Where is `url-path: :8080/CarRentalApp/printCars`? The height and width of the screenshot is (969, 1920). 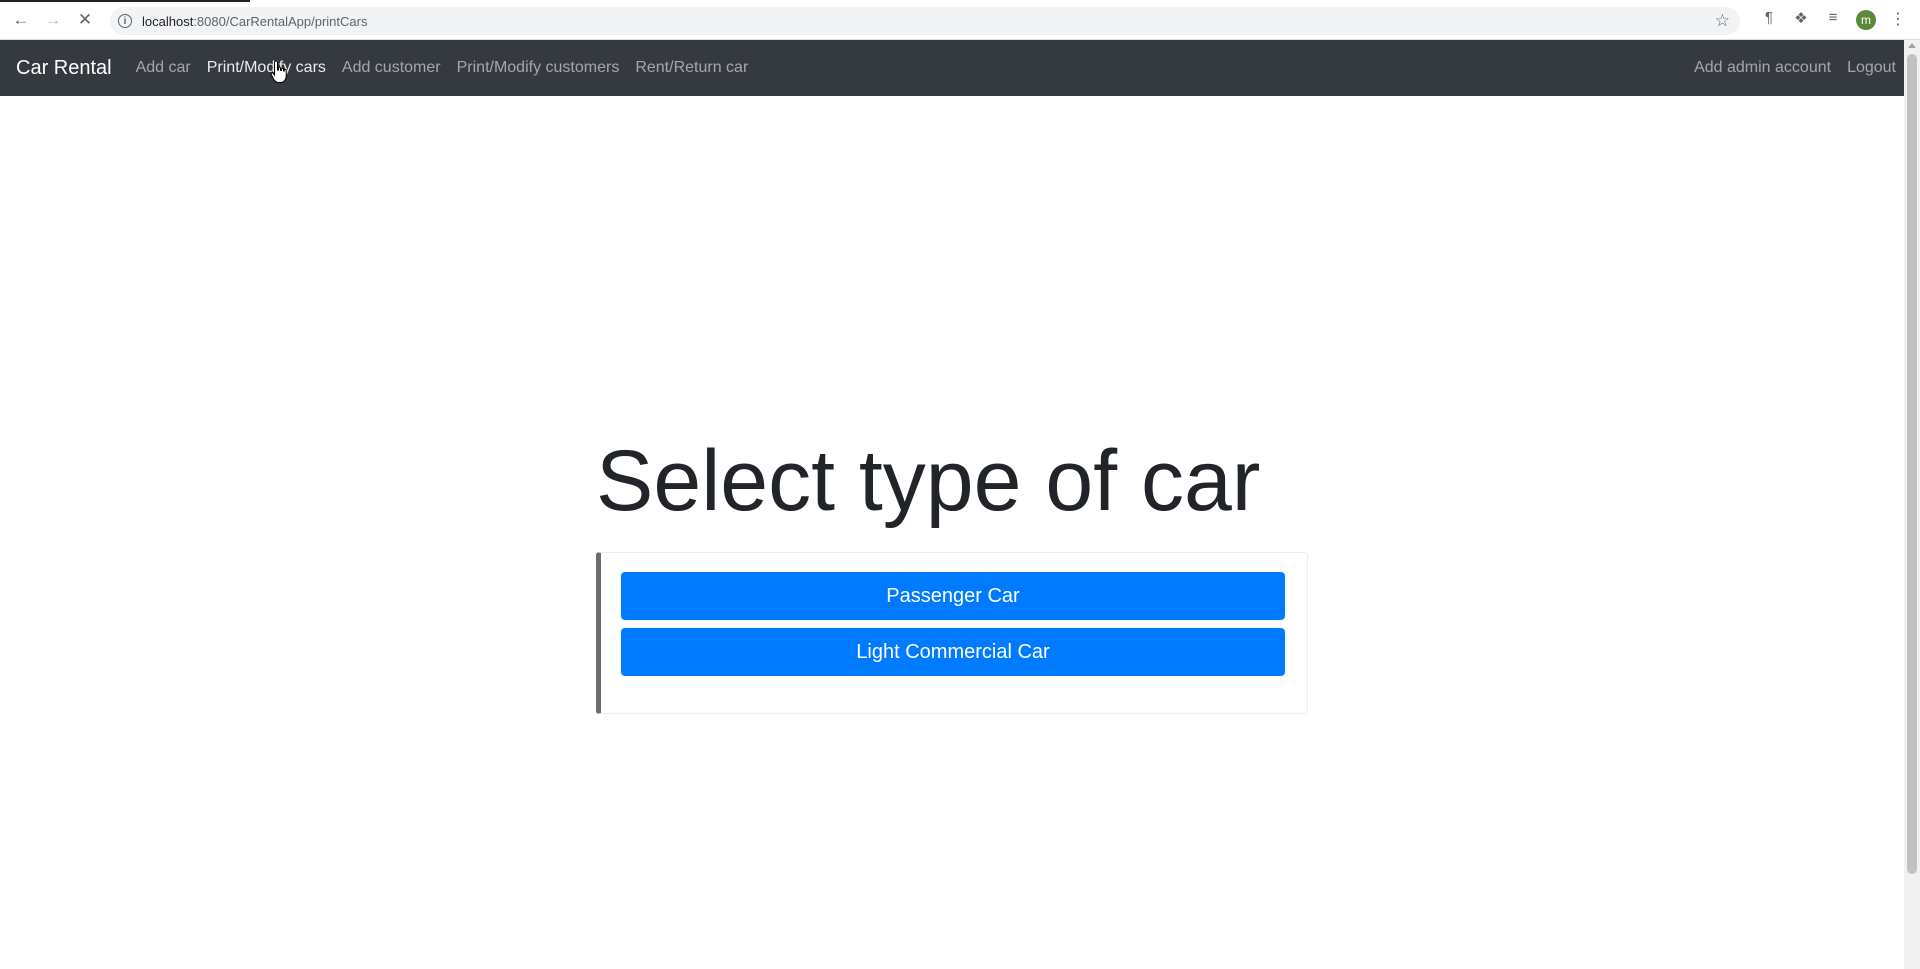
url-path: :8080/CarRentalApp/printCars is located at coordinates (280, 21).